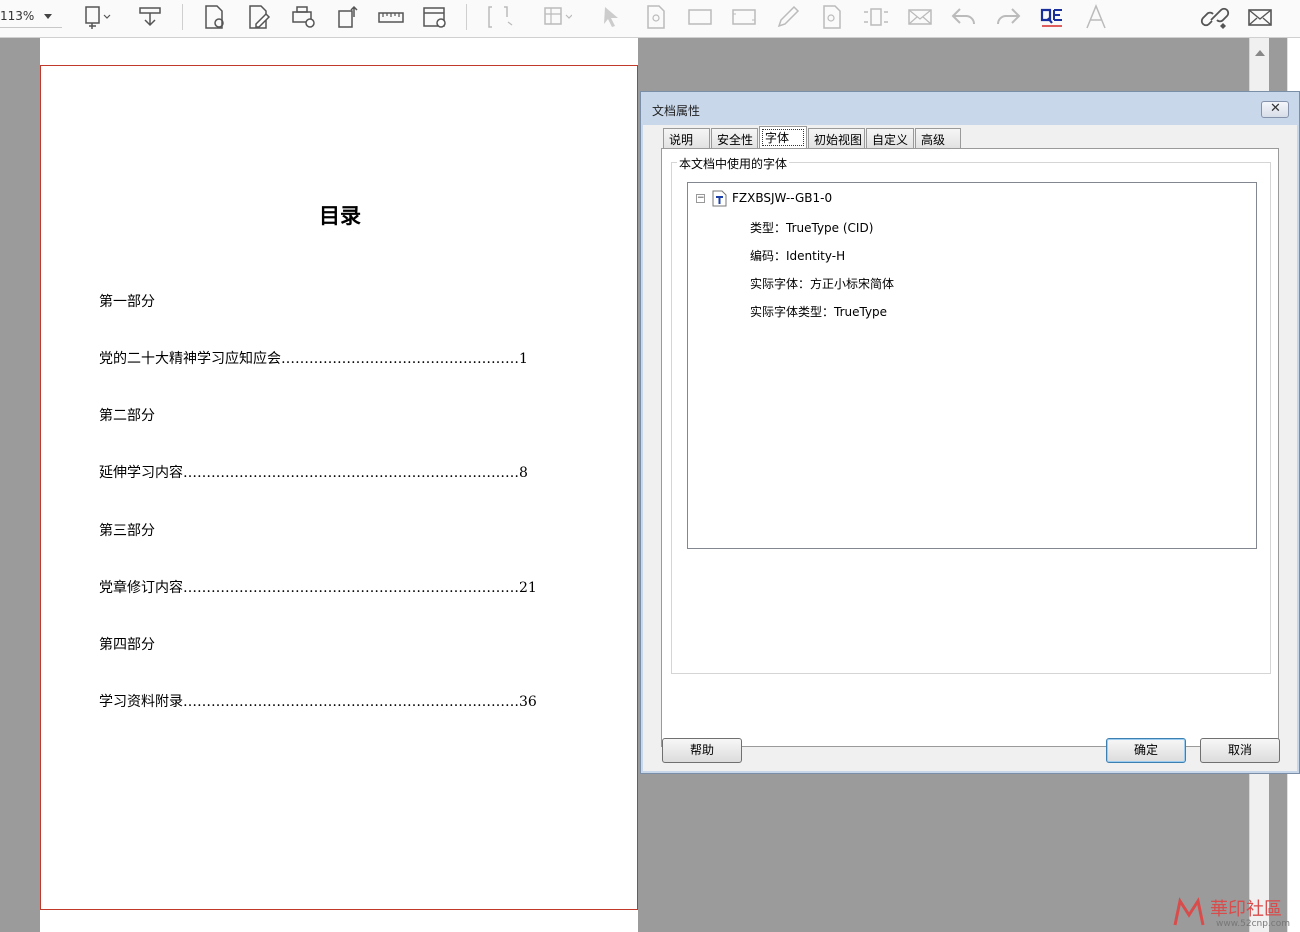  Describe the element at coordinates (1052, 17) in the screenshot. I see `qe-plugin-icon` at that location.